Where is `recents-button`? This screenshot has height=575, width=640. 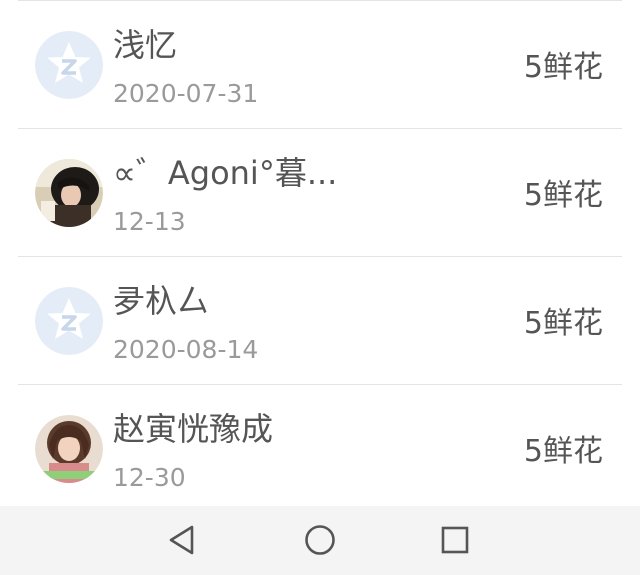 recents-button is located at coordinates (455, 540).